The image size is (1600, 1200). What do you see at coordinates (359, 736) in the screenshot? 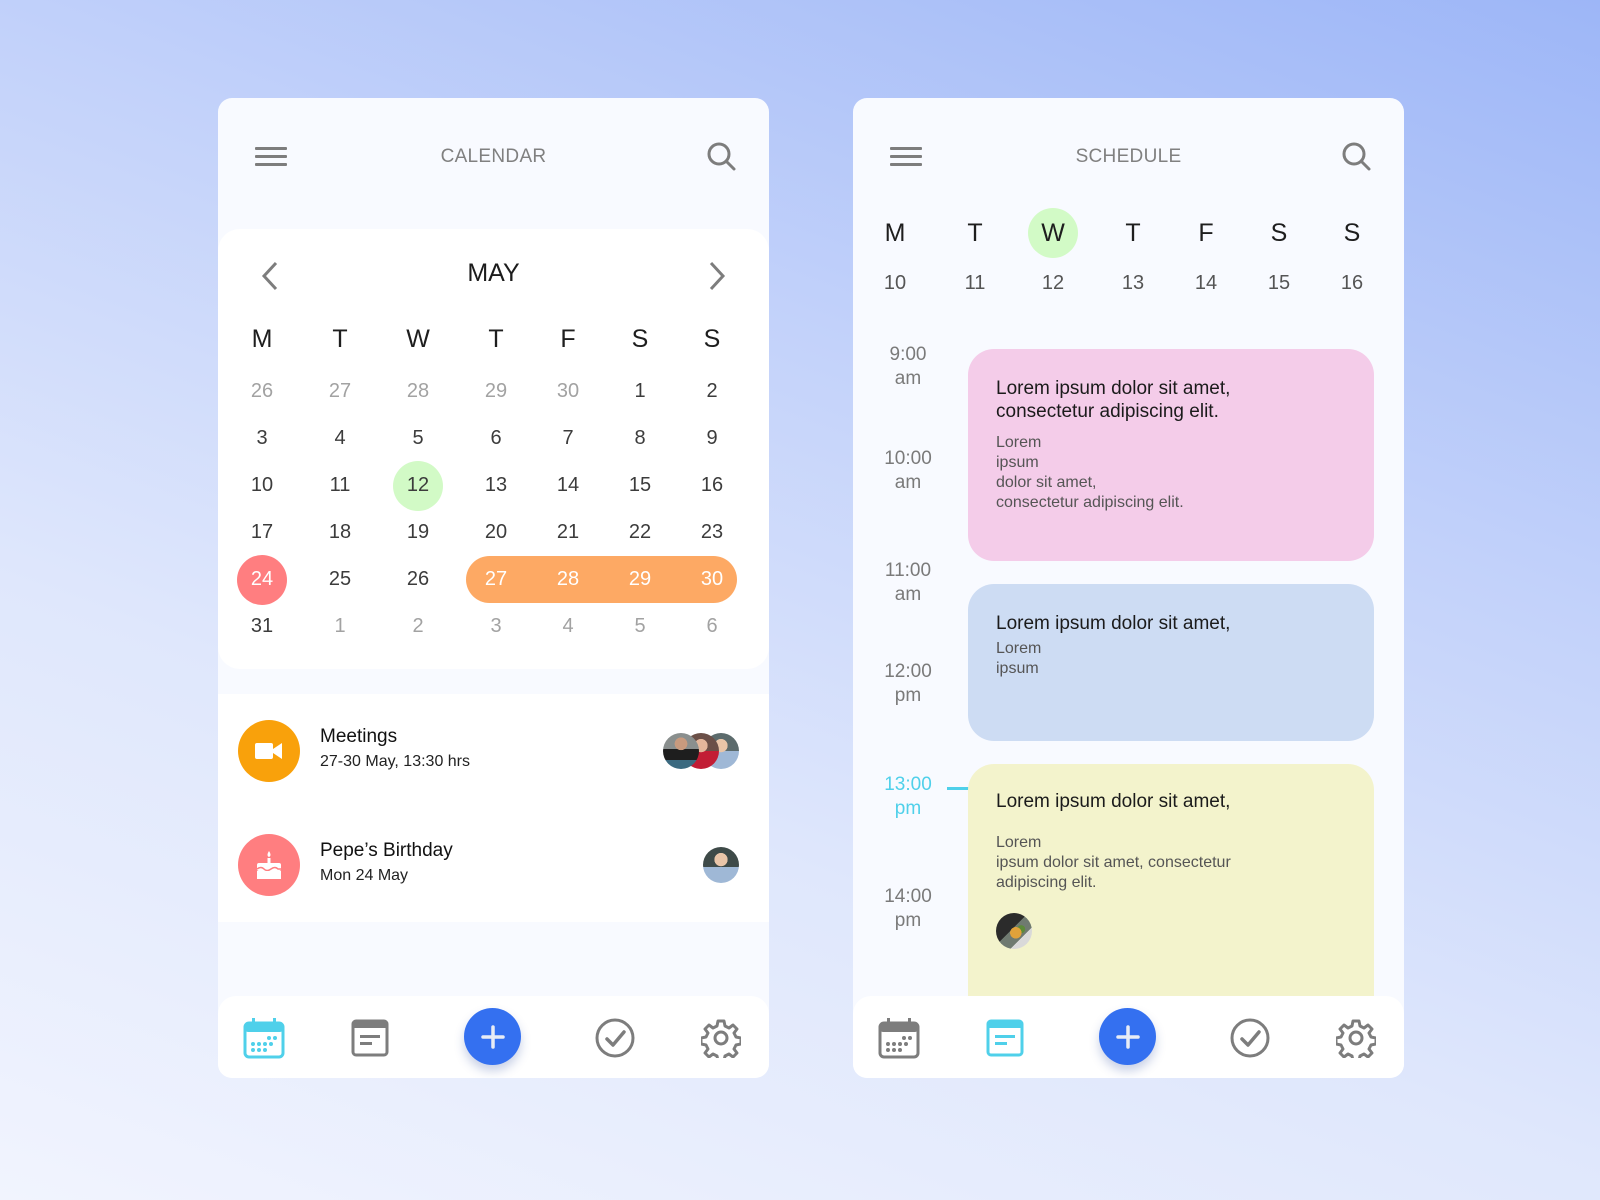
I see `event-title: Meetings` at bounding box center [359, 736].